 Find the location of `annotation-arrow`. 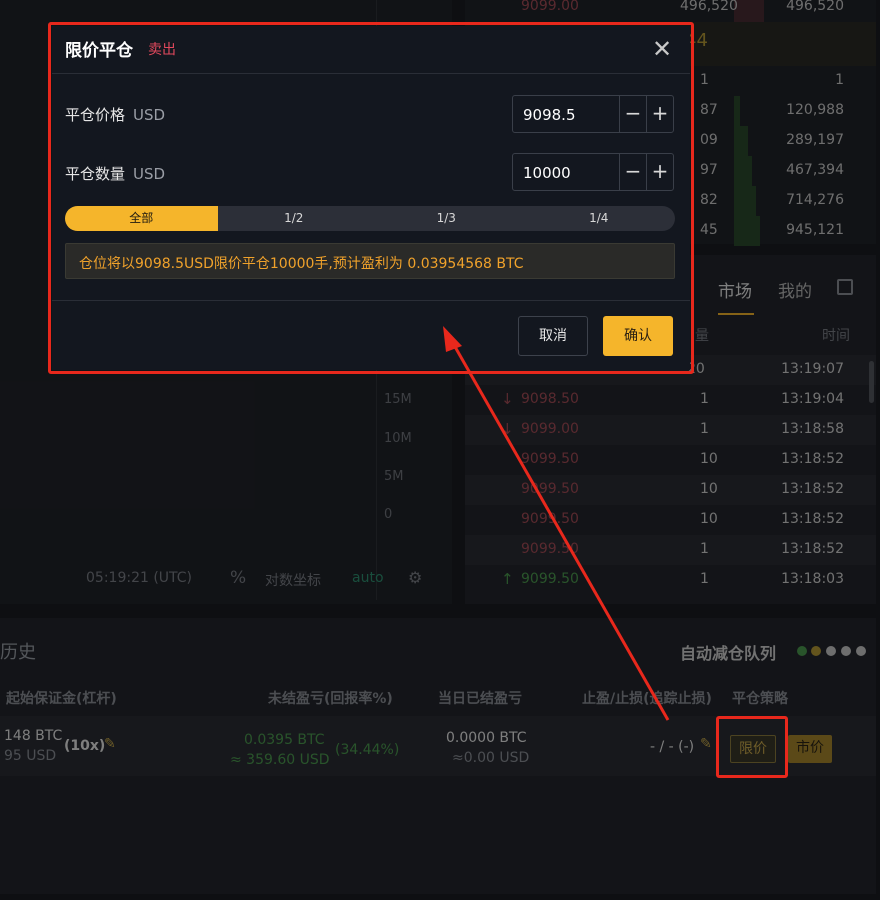

annotation-arrow is located at coordinates (556, 523).